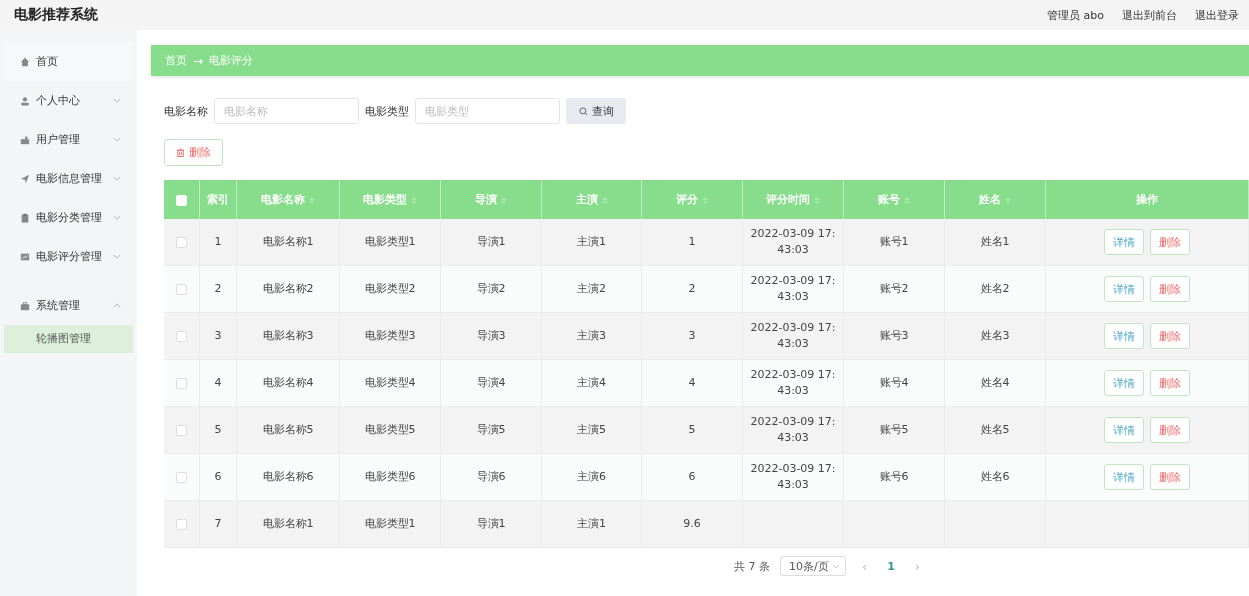 This screenshot has height=596, width=1249. What do you see at coordinates (491, 429) in the screenshot?
I see `table-cell: 导演5` at bounding box center [491, 429].